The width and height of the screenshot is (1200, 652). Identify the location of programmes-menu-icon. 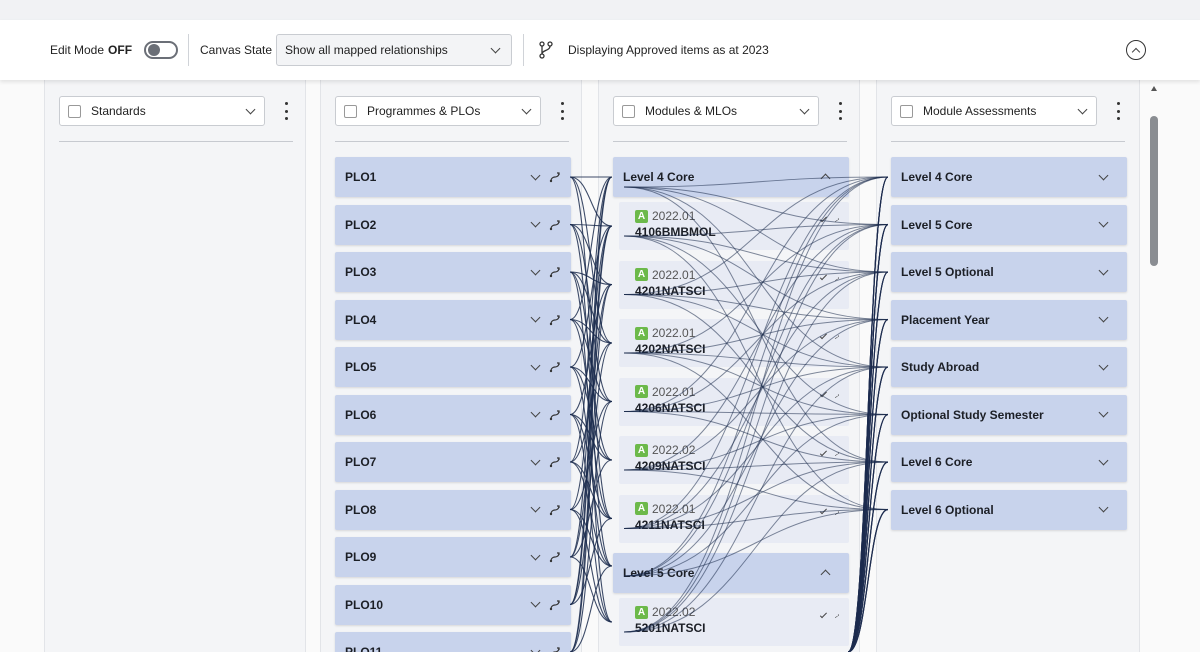
(562, 111).